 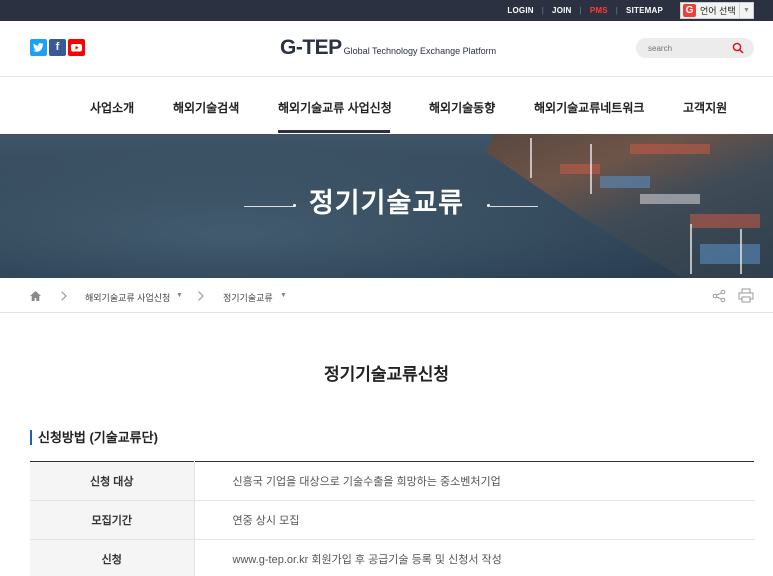 What do you see at coordinates (589, 107) in the screenshot?
I see `nav-item-network: 해외기술교류네트워크` at bounding box center [589, 107].